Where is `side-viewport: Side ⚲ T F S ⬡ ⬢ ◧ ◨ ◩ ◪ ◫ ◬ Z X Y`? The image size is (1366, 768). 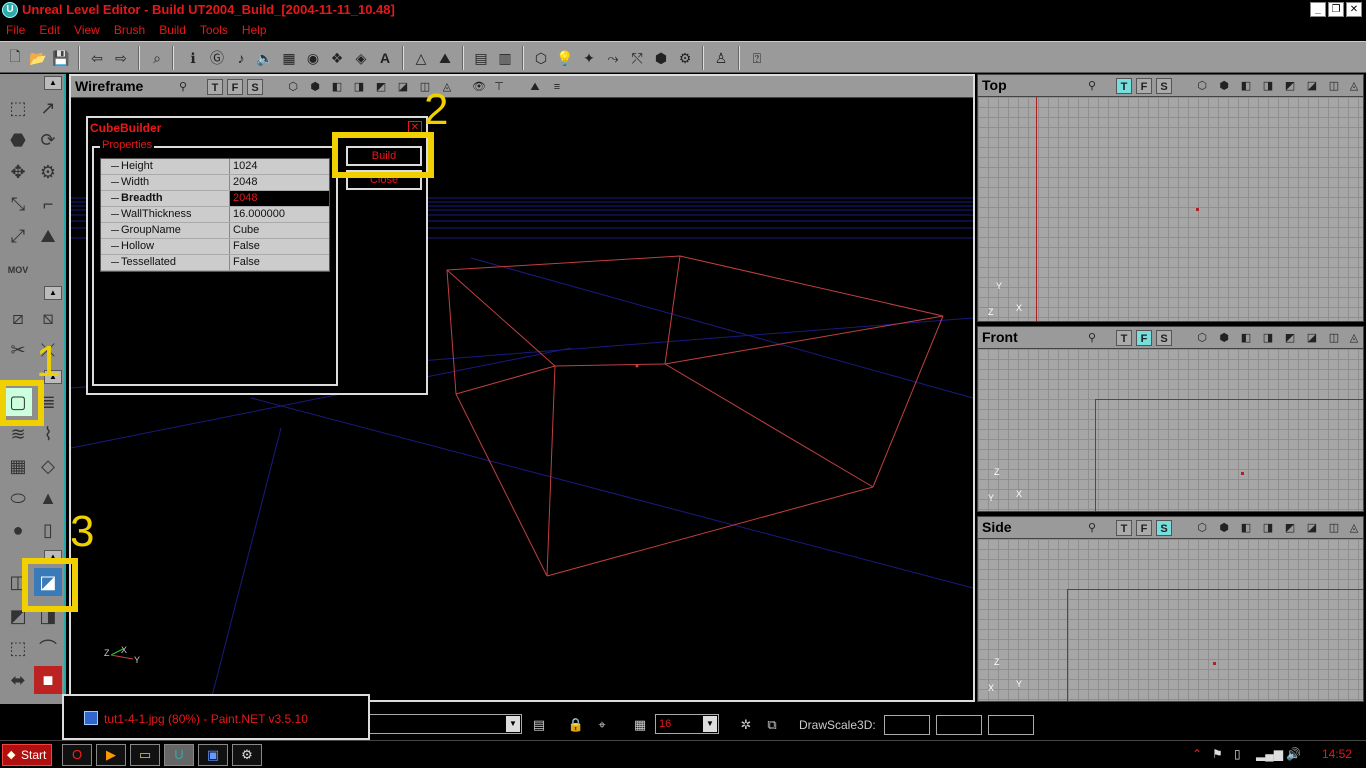
side-viewport: Side ⚲ T F S ⬡ ⬢ ◧ ◨ ◩ ◪ ◫ ◬ Z X Y is located at coordinates (1170, 609).